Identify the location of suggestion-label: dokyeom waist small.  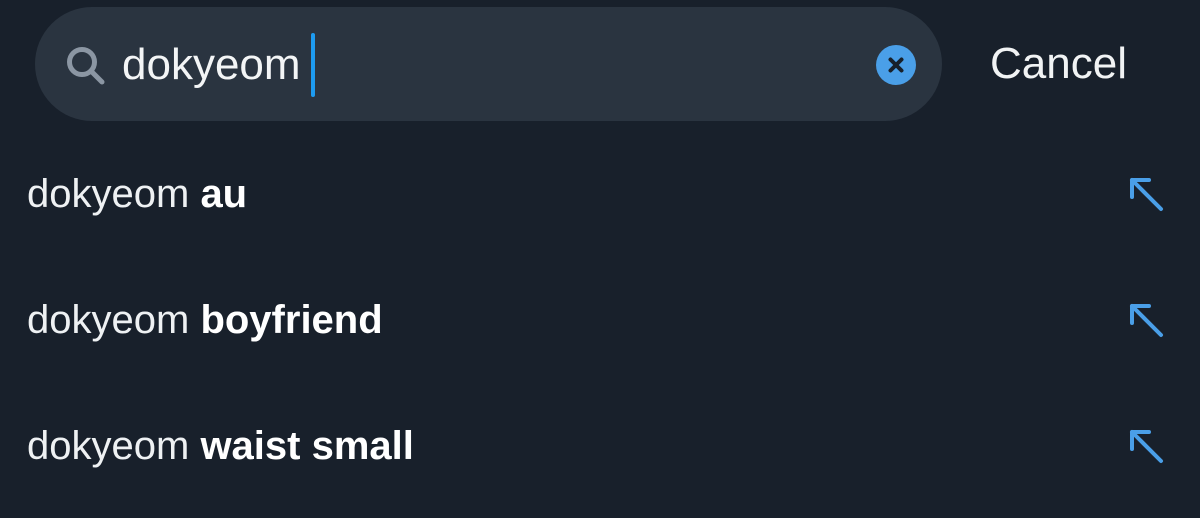
(220, 446).